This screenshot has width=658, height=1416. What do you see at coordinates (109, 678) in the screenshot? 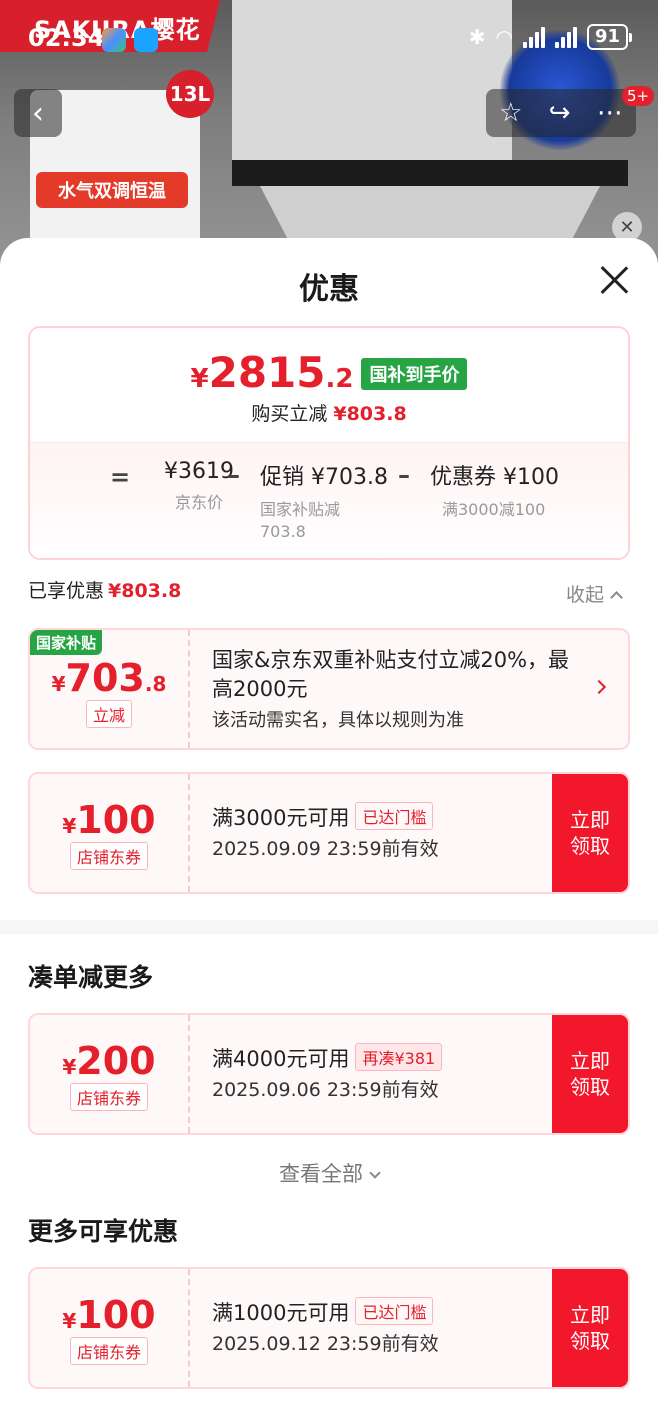
I see `subsidy-amount: ¥703.8` at bounding box center [109, 678].